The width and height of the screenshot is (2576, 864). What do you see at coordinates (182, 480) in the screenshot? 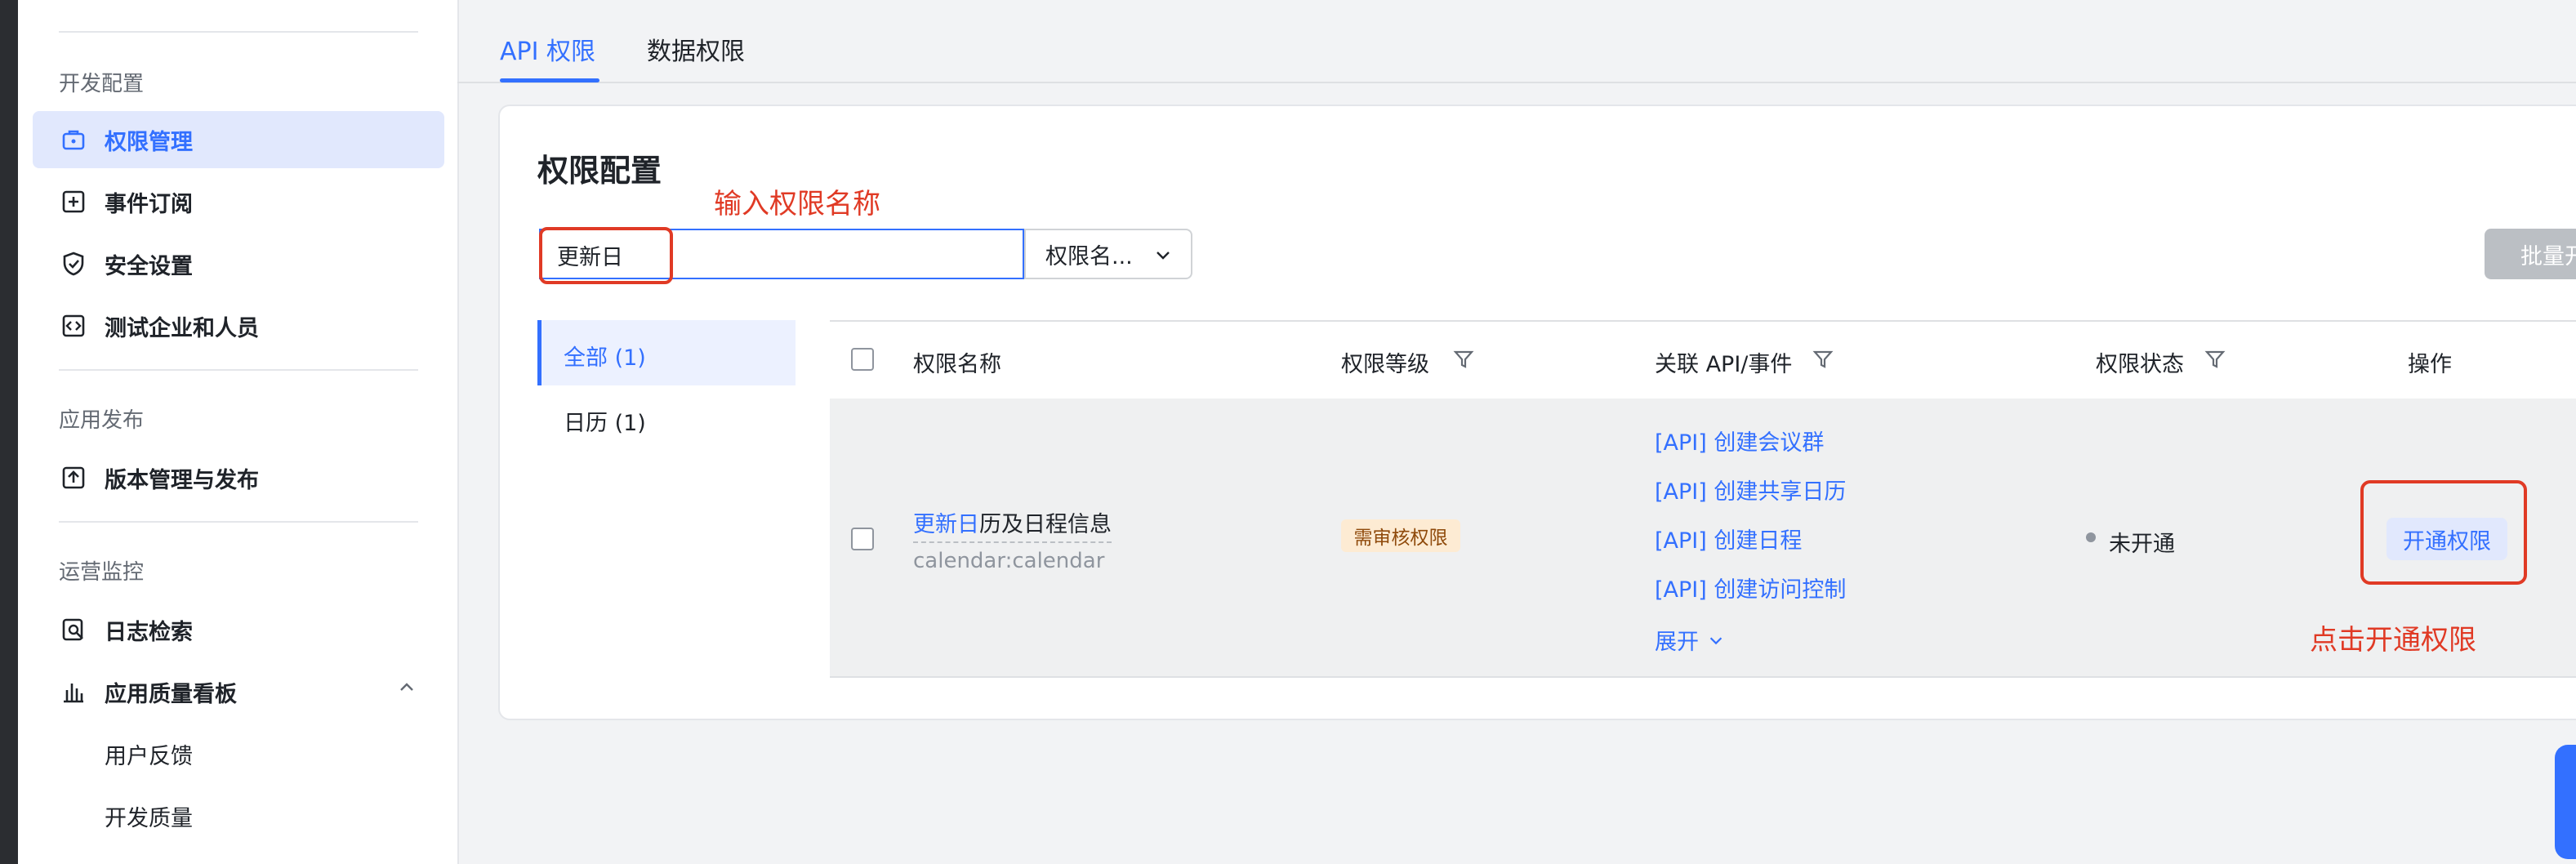
I see `sidebar-item-label: 版本管理与发布` at bounding box center [182, 480].